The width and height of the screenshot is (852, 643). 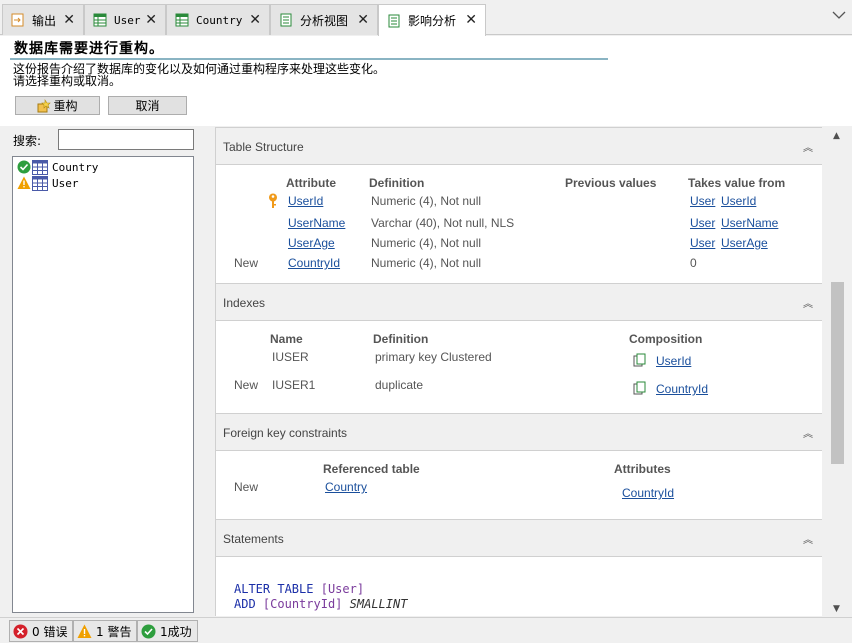 I want to click on cancel-button: 取消, so click(x=147, y=105).